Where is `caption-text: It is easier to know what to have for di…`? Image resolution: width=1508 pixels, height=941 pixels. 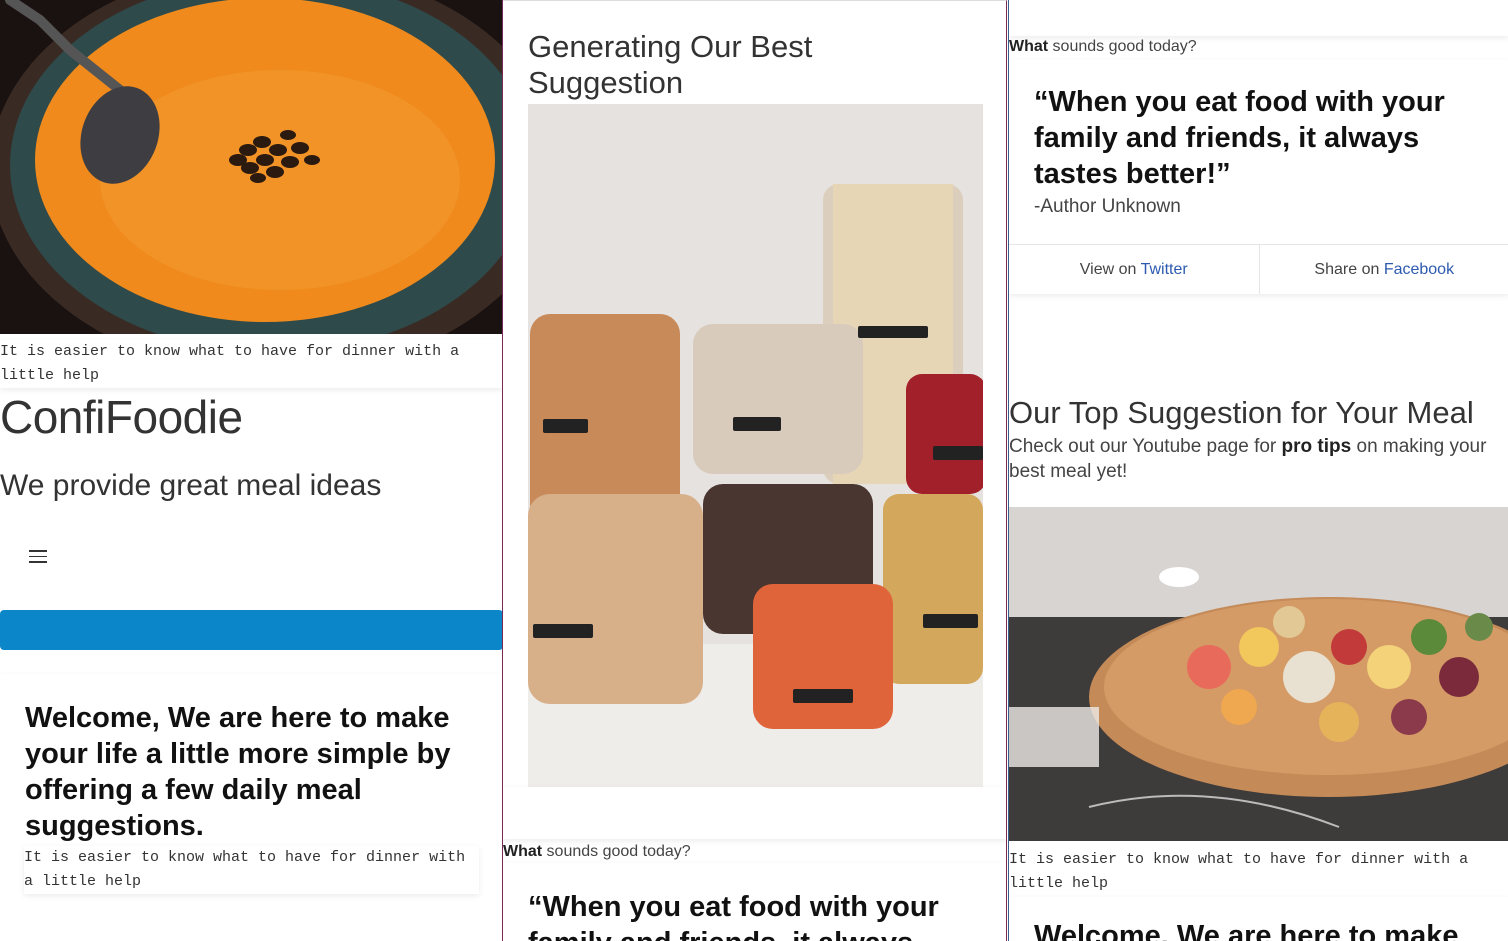 caption-text: It is easier to know what to have for di… is located at coordinates (230, 363).